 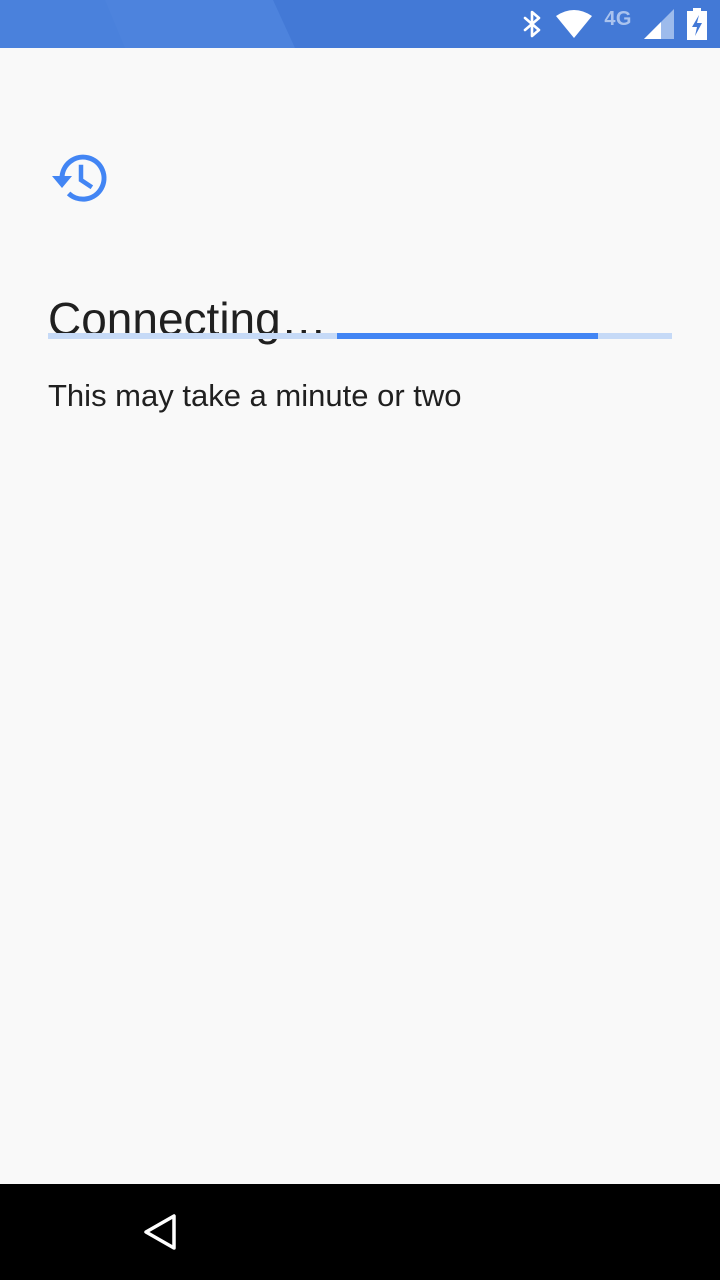 I want to click on status-icons: 4G, so click(x=615, y=24).